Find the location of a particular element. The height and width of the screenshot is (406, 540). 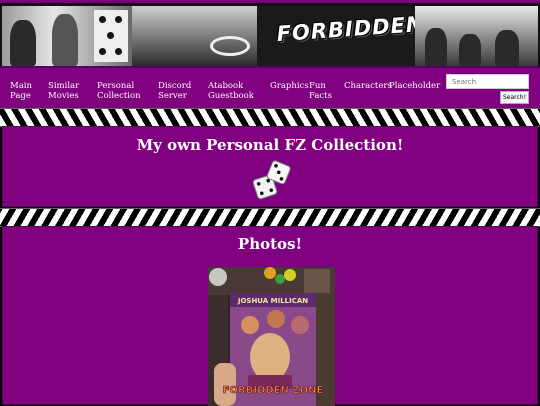

dice-icon is located at coordinates (271, 180).